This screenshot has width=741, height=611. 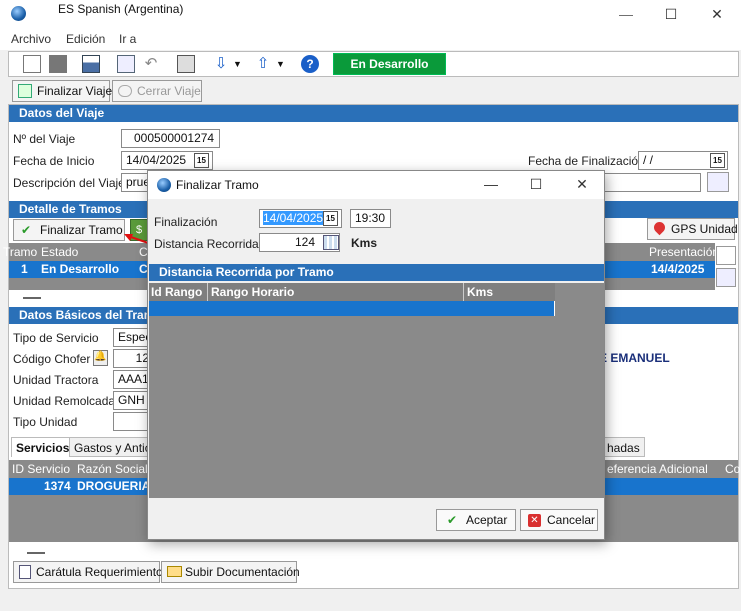 I want to click on folder-icon, so click(x=174, y=571).